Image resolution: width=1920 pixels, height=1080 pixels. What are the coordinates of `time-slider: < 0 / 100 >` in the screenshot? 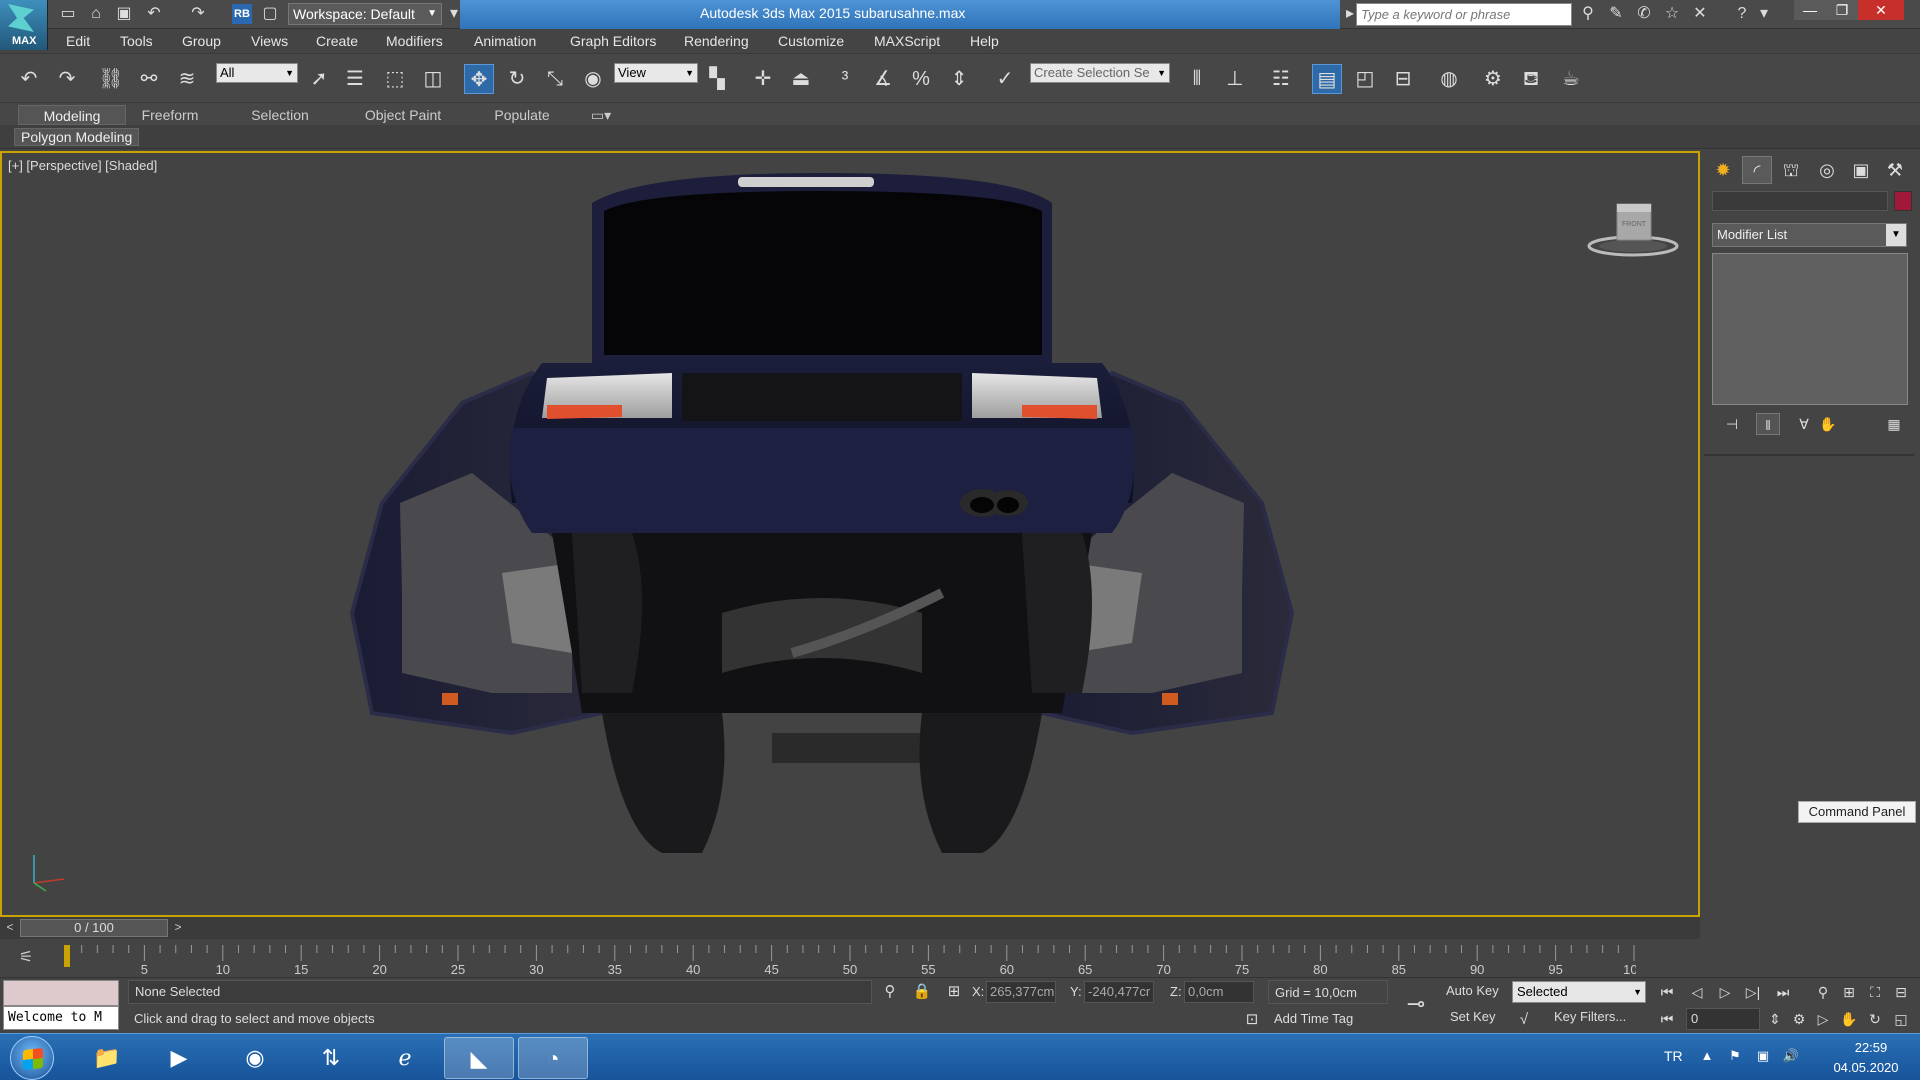 It's located at (850, 928).